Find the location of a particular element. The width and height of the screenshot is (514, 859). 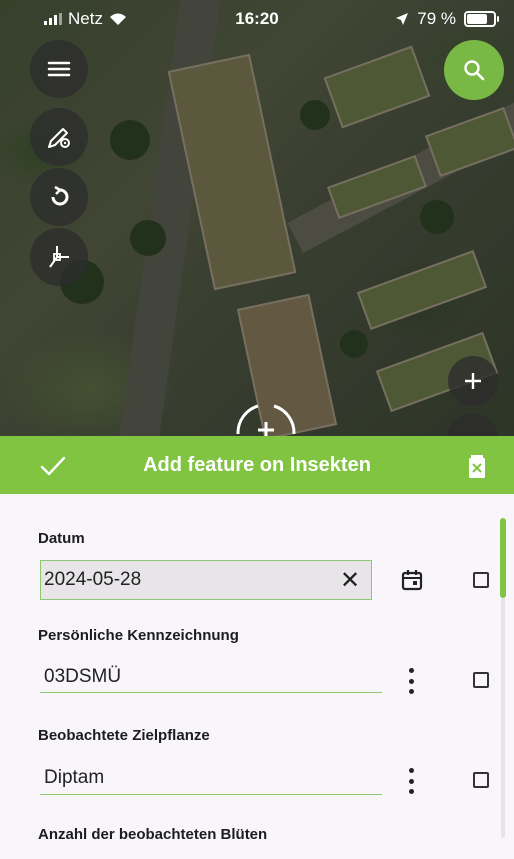

pencil-gear-icon is located at coordinates (59, 138).